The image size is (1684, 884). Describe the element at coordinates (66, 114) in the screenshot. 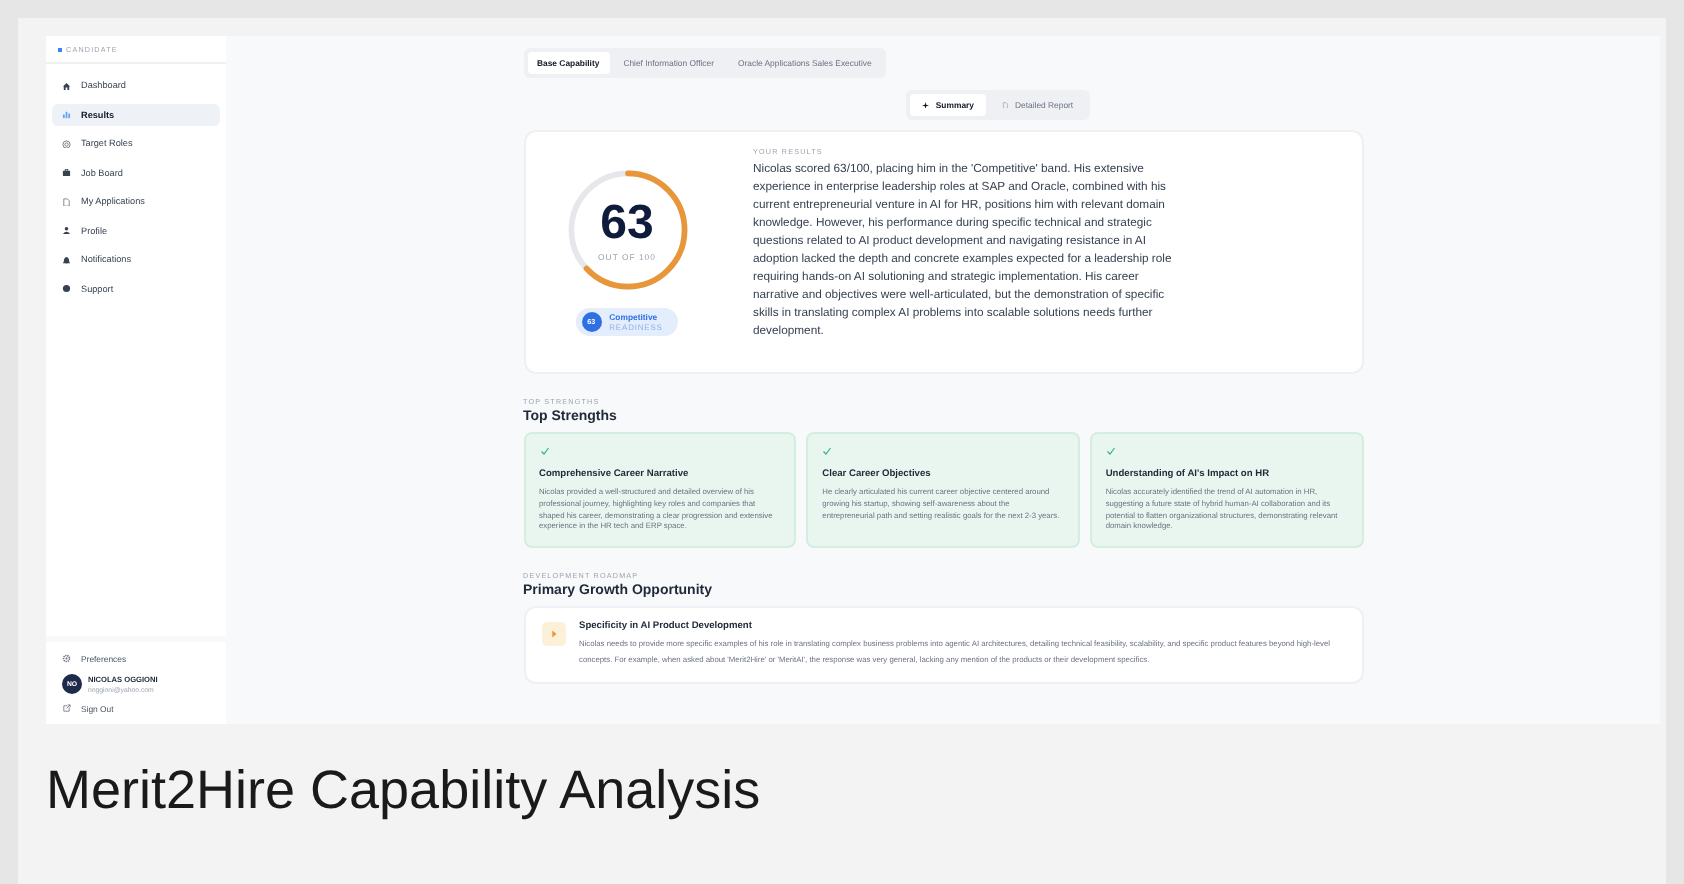

I see `chart-icon` at that location.